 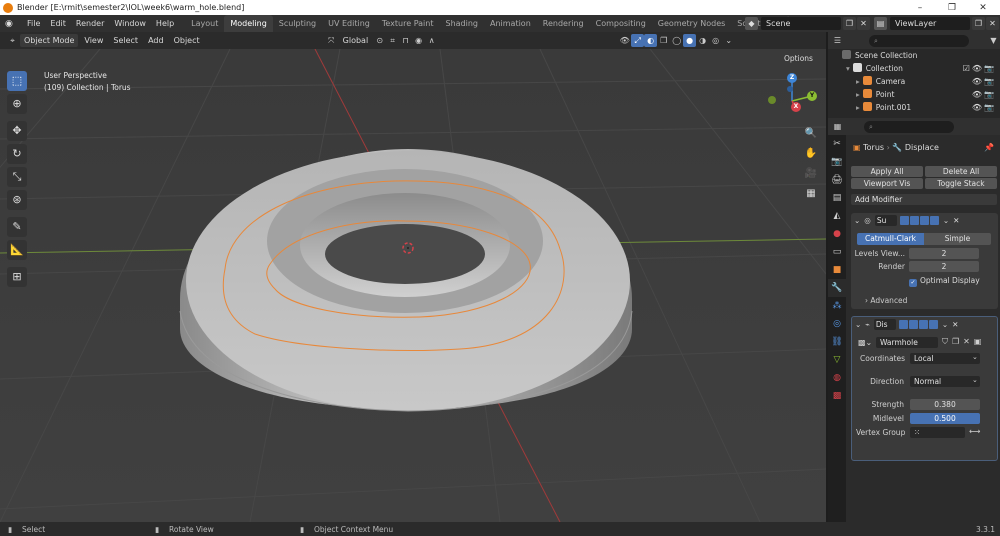 I want to click on measure-tool-icon: 📐, so click(x=17, y=250).